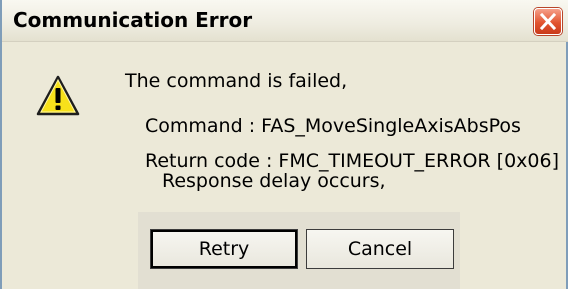  I want to click on message-headline: The command is failed,, so click(236, 81).